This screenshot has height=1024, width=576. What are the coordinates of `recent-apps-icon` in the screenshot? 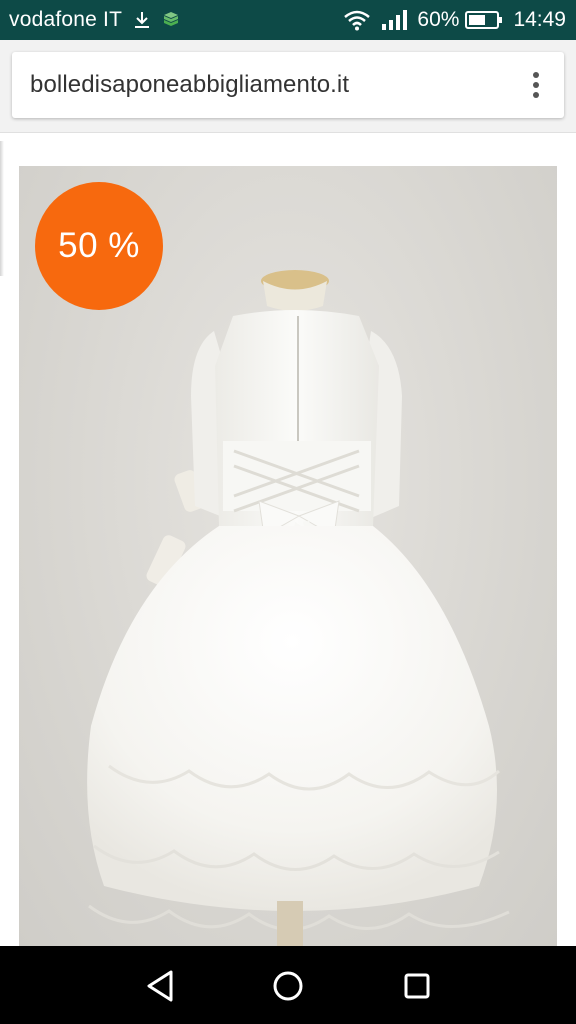 It's located at (417, 986).